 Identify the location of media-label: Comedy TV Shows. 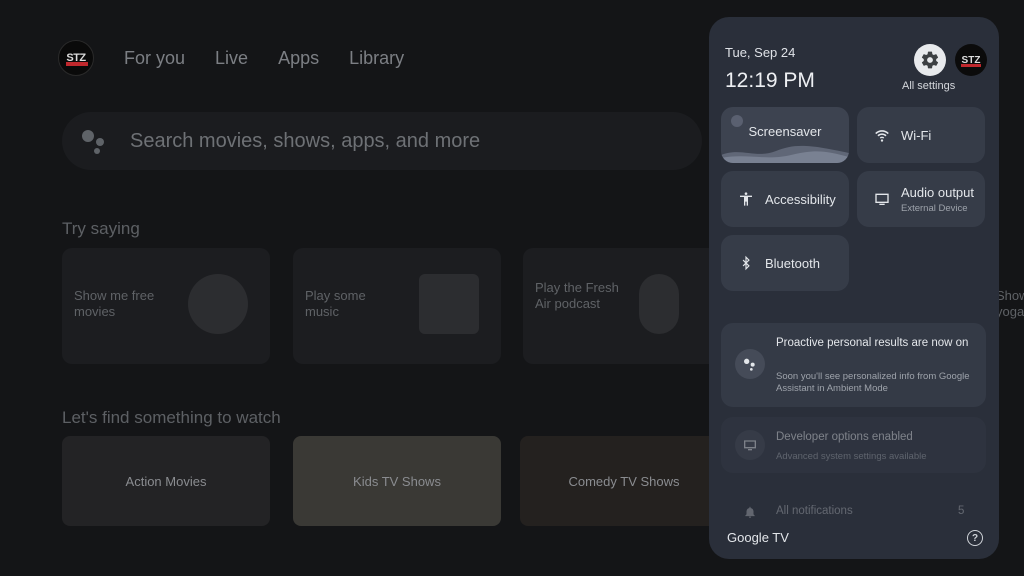
(624, 481).